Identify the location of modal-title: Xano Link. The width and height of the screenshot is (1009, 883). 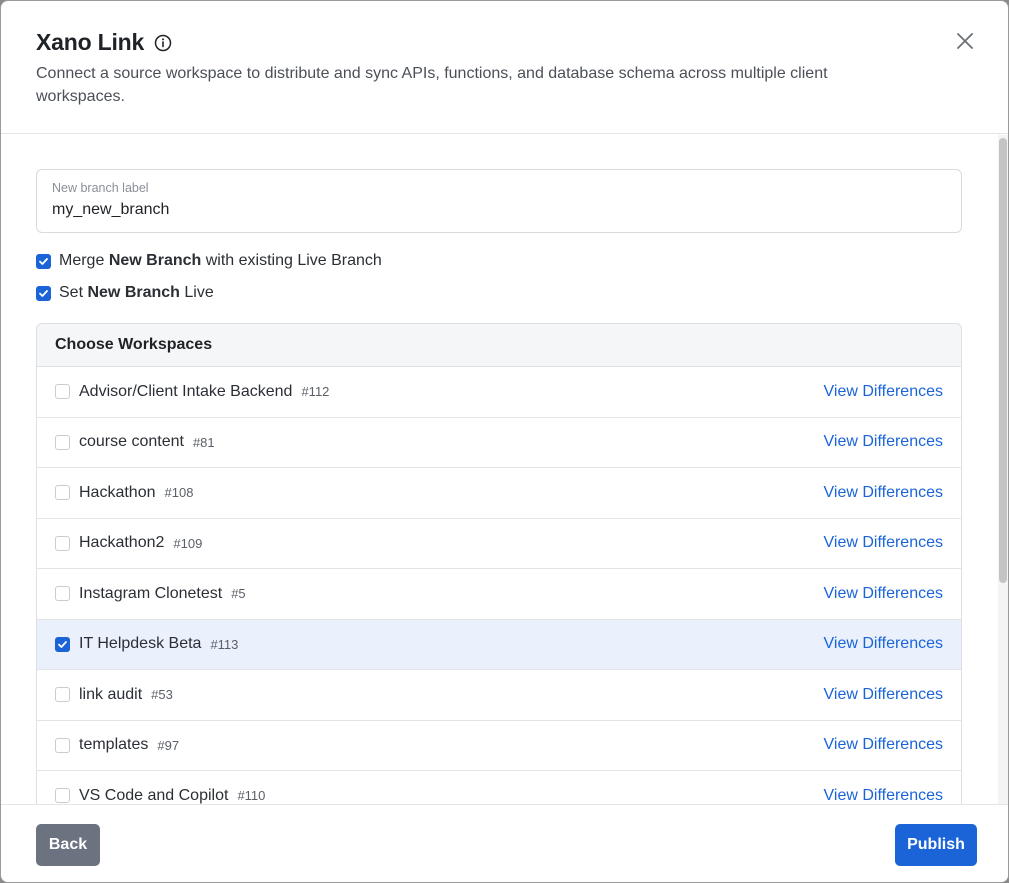
(90, 42).